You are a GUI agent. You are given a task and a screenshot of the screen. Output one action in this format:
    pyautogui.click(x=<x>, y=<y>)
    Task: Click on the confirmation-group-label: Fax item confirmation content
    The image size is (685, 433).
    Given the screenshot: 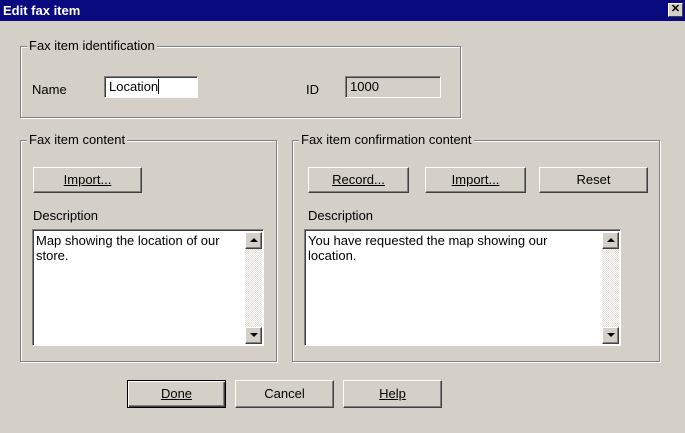 What is the action you would take?
    pyautogui.click(x=386, y=140)
    